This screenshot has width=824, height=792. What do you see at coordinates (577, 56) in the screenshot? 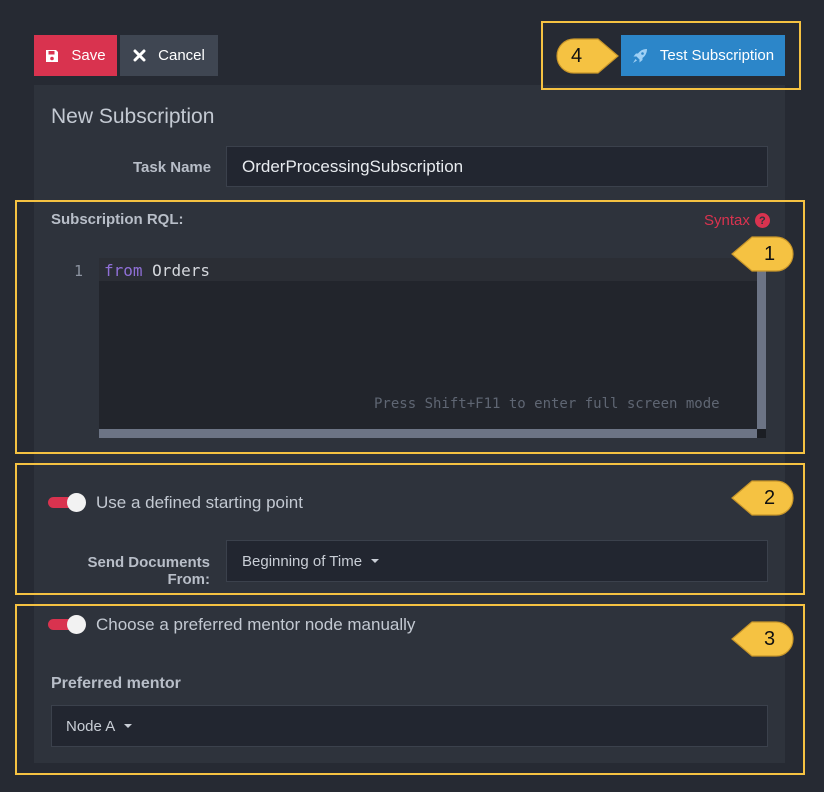
I see `callout-number: 4` at bounding box center [577, 56].